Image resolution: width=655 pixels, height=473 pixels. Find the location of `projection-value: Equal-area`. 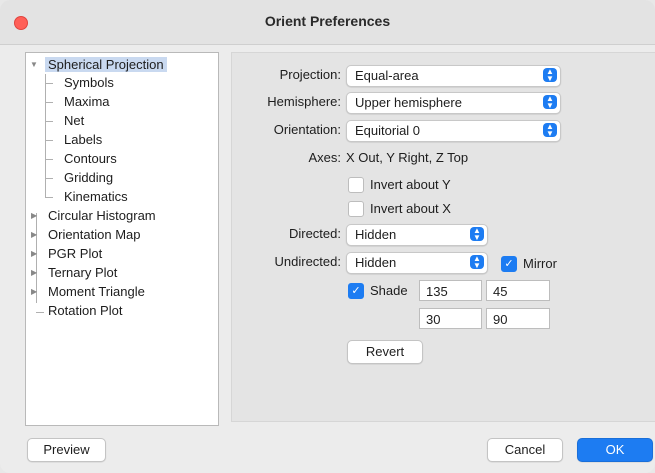

projection-value: Equal-area is located at coordinates (387, 75).